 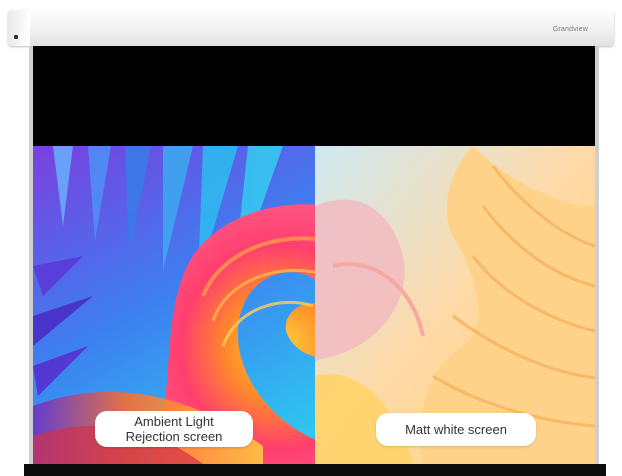 I want to click on label-line-2: Rejection screen, so click(x=174, y=436).